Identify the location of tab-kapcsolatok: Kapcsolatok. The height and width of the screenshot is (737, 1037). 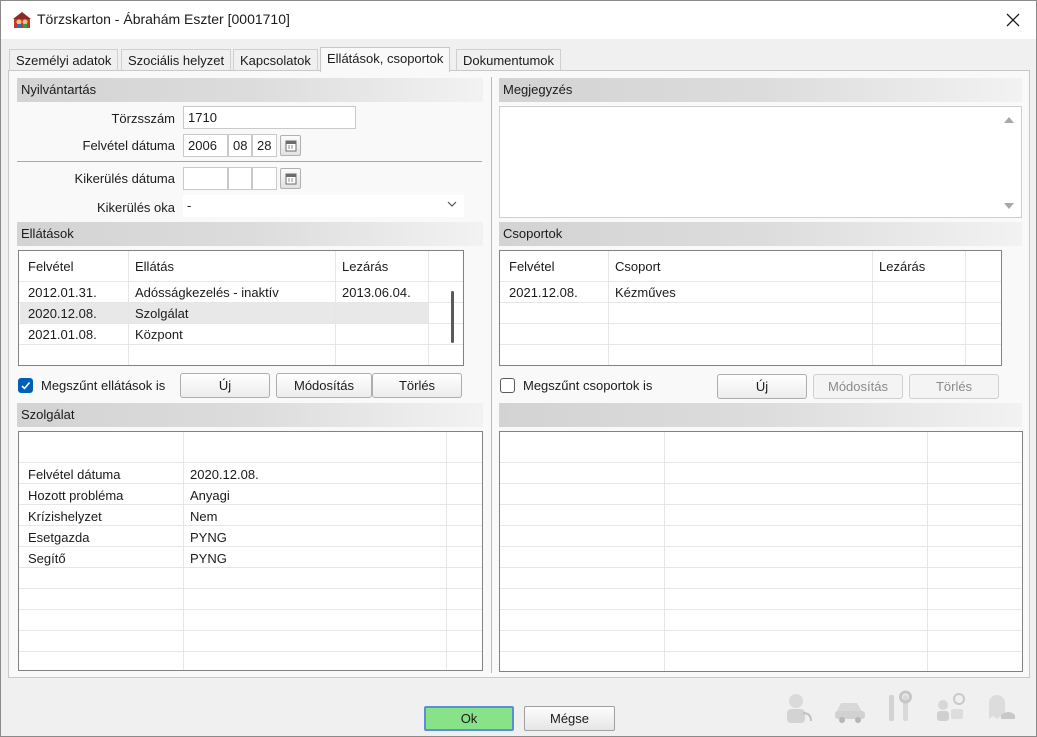
(275, 60).